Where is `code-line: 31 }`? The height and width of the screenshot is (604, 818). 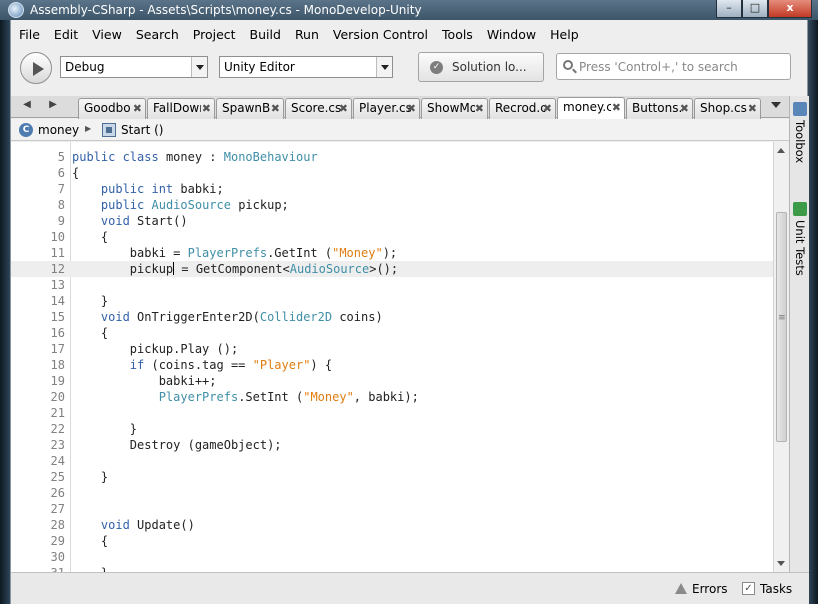
code-line: 31 } is located at coordinates (392, 568).